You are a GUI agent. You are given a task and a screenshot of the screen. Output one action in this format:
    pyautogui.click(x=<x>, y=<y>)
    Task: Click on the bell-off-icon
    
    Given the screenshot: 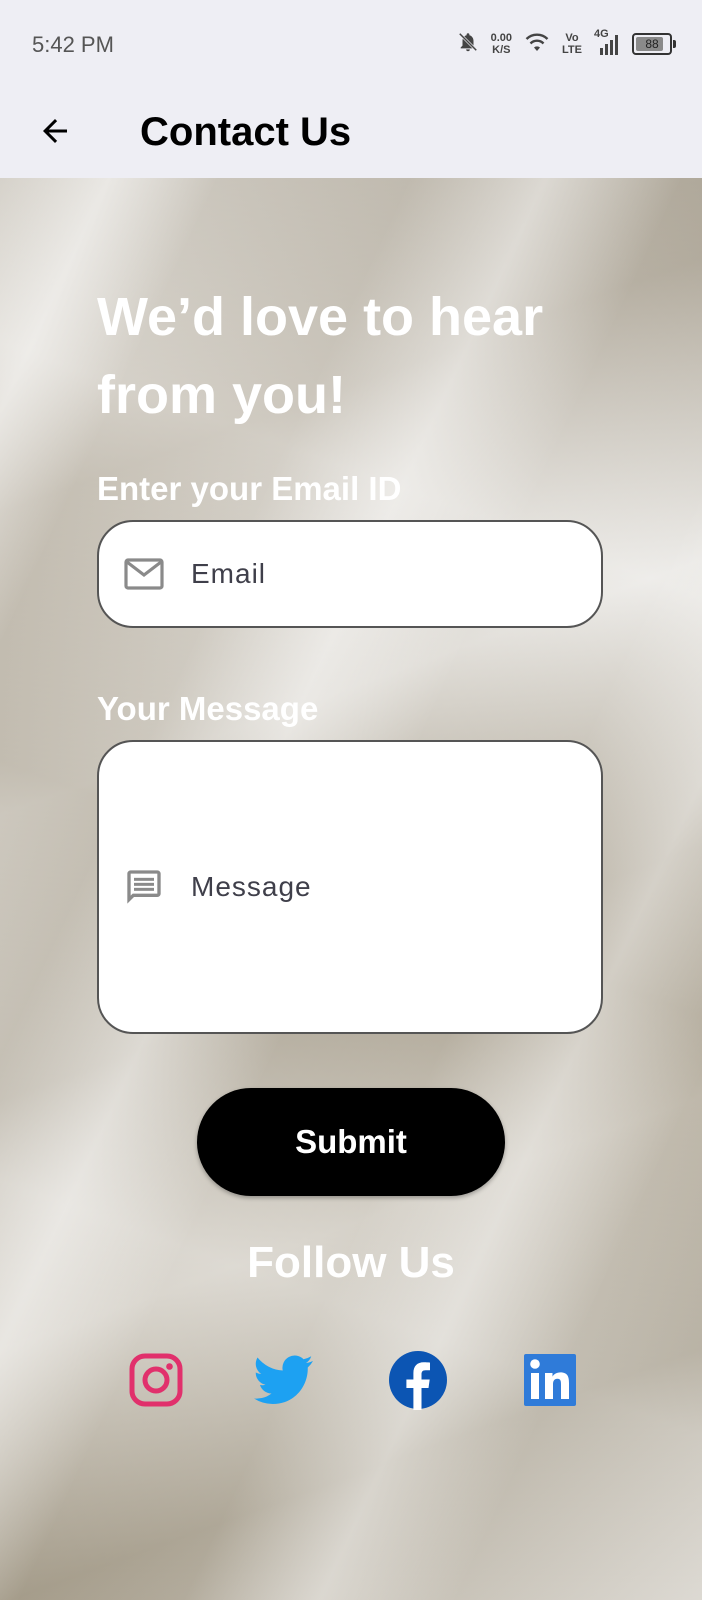 What is the action you would take?
    pyautogui.click(x=468, y=44)
    